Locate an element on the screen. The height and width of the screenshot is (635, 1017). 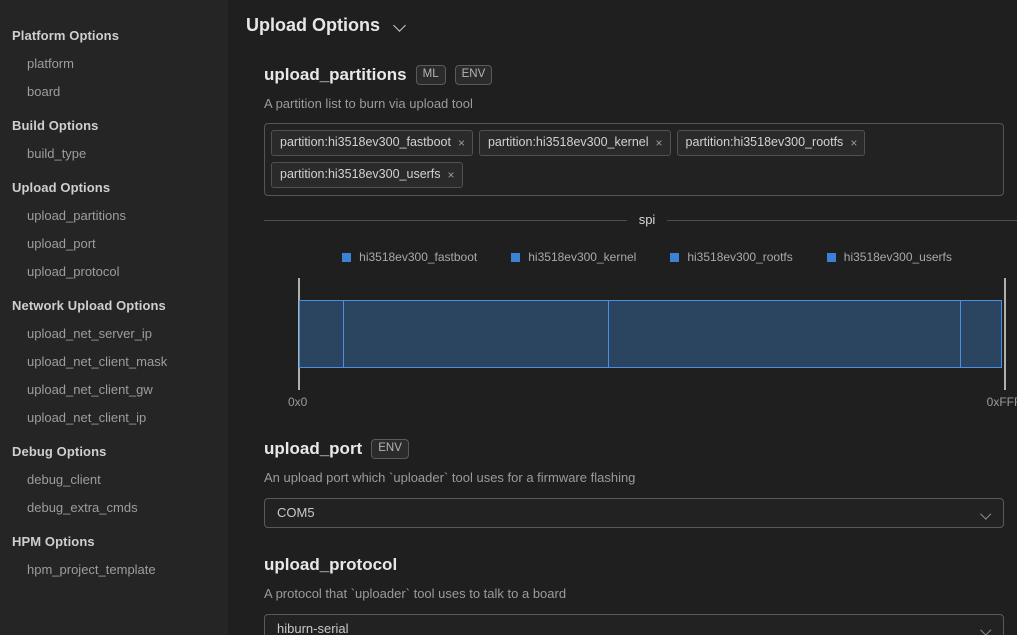
field-title-row: upload_partitions ML ENV is located at coordinates (635, 75).